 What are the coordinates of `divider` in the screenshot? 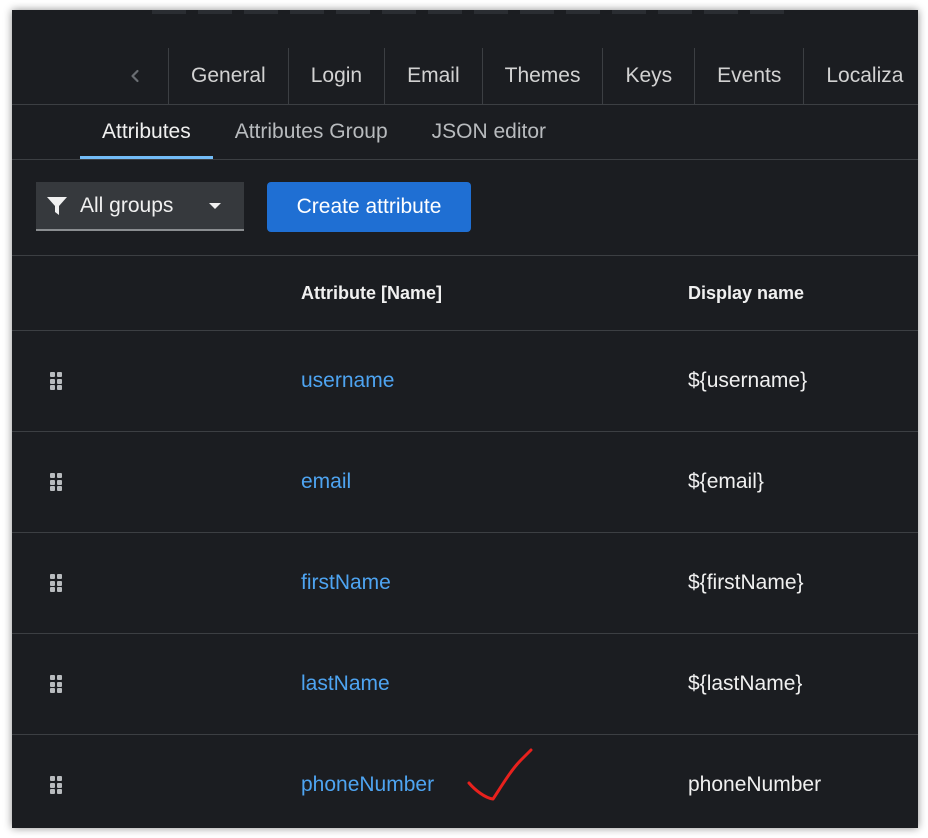 It's located at (465, 159).